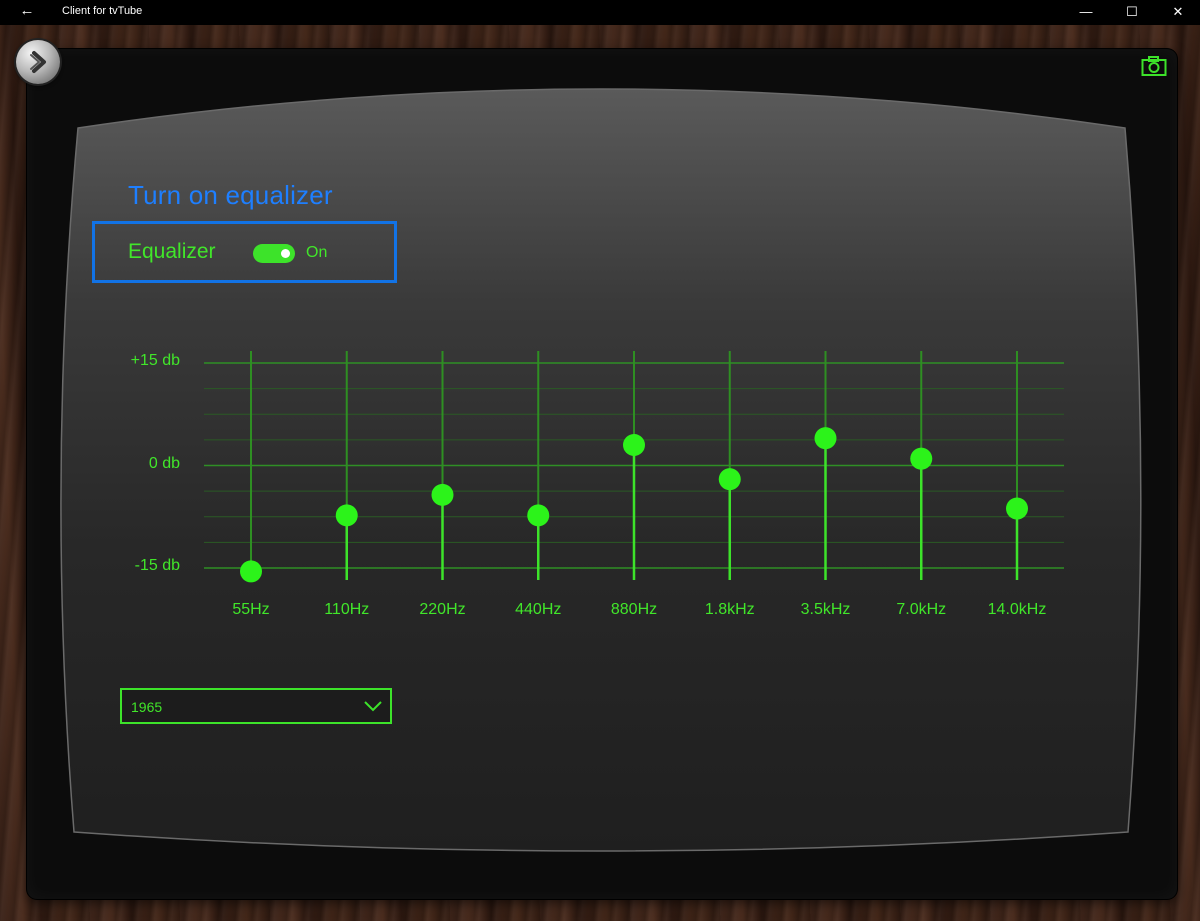 The height and width of the screenshot is (921, 1200). Describe the element at coordinates (251, 609) in the screenshot. I see `freq-label: 55Hz` at that location.